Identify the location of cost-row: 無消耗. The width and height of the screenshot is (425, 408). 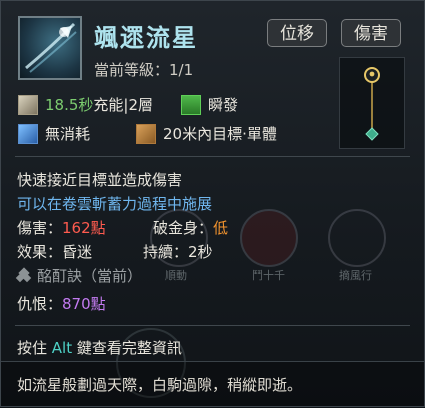
(54, 133).